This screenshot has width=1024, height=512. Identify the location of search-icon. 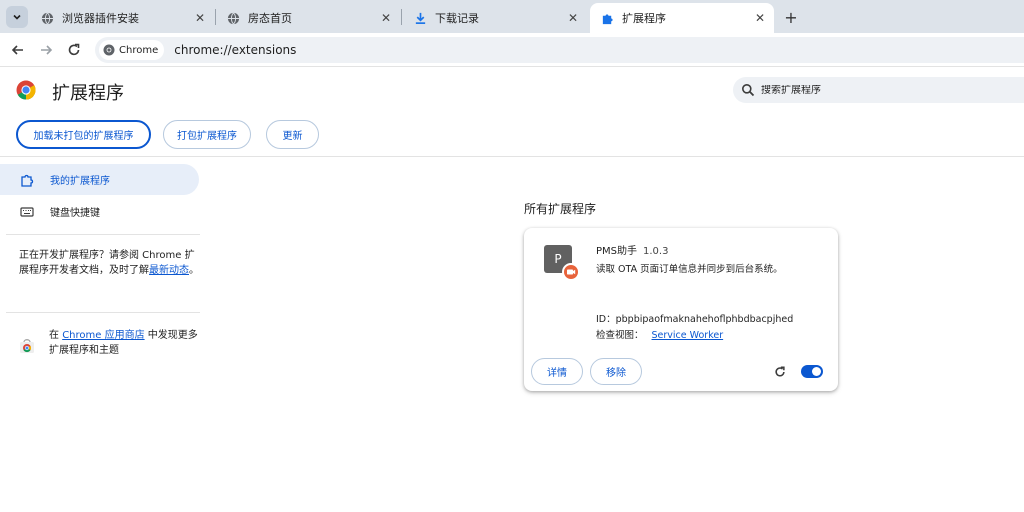
(748, 90).